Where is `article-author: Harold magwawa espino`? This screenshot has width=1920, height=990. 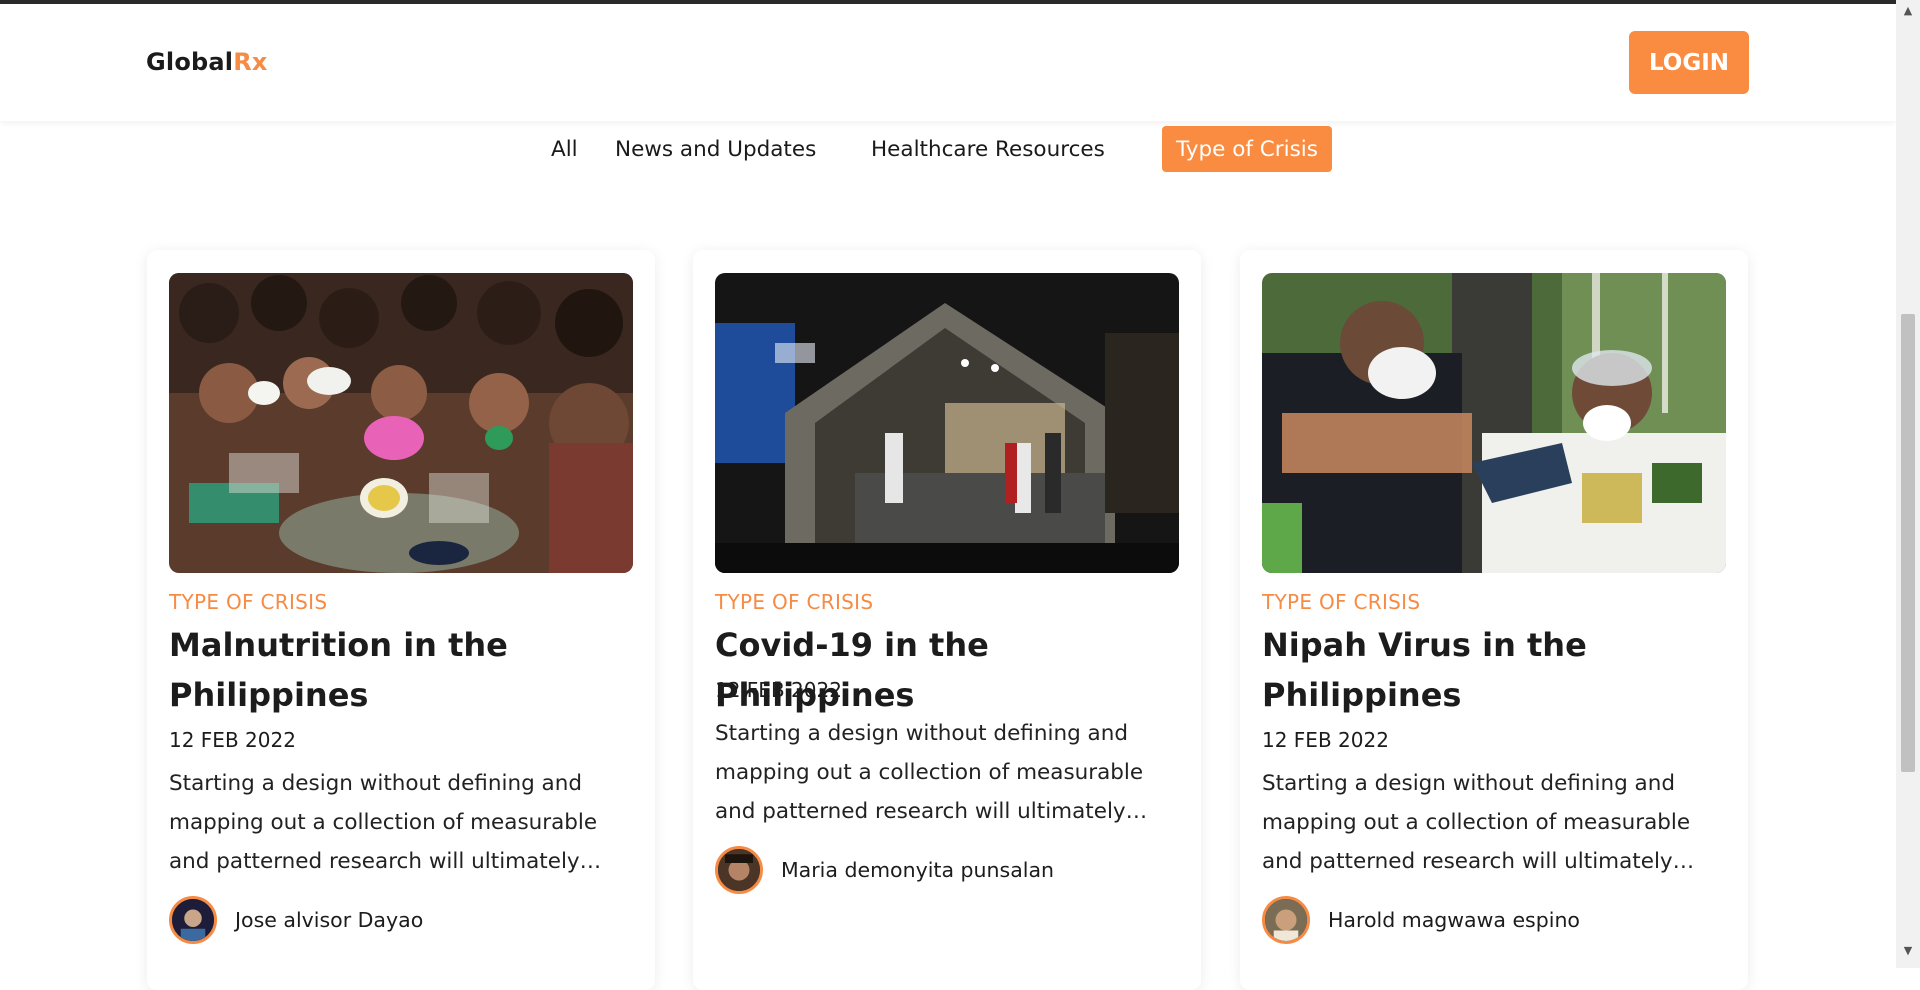 article-author: Harold magwawa espino is located at coordinates (1421, 920).